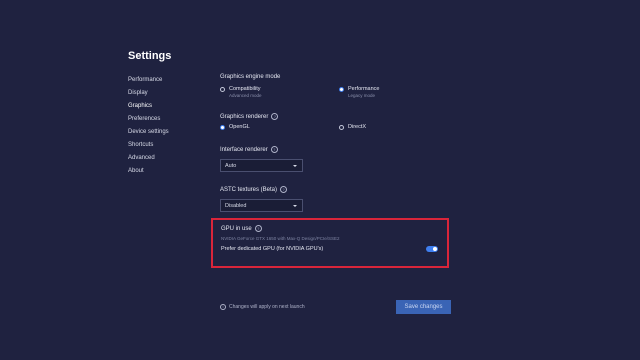  I want to click on astc-value: Disabled, so click(236, 206).